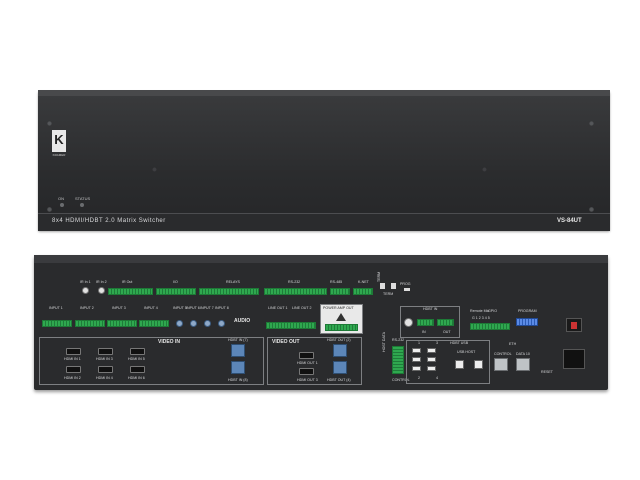 The width and height of the screenshot is (640, 480). What do you see at coordinates (393, 286) in the screenshot?
I see `reset-switch` at bounding box center [393, 286].